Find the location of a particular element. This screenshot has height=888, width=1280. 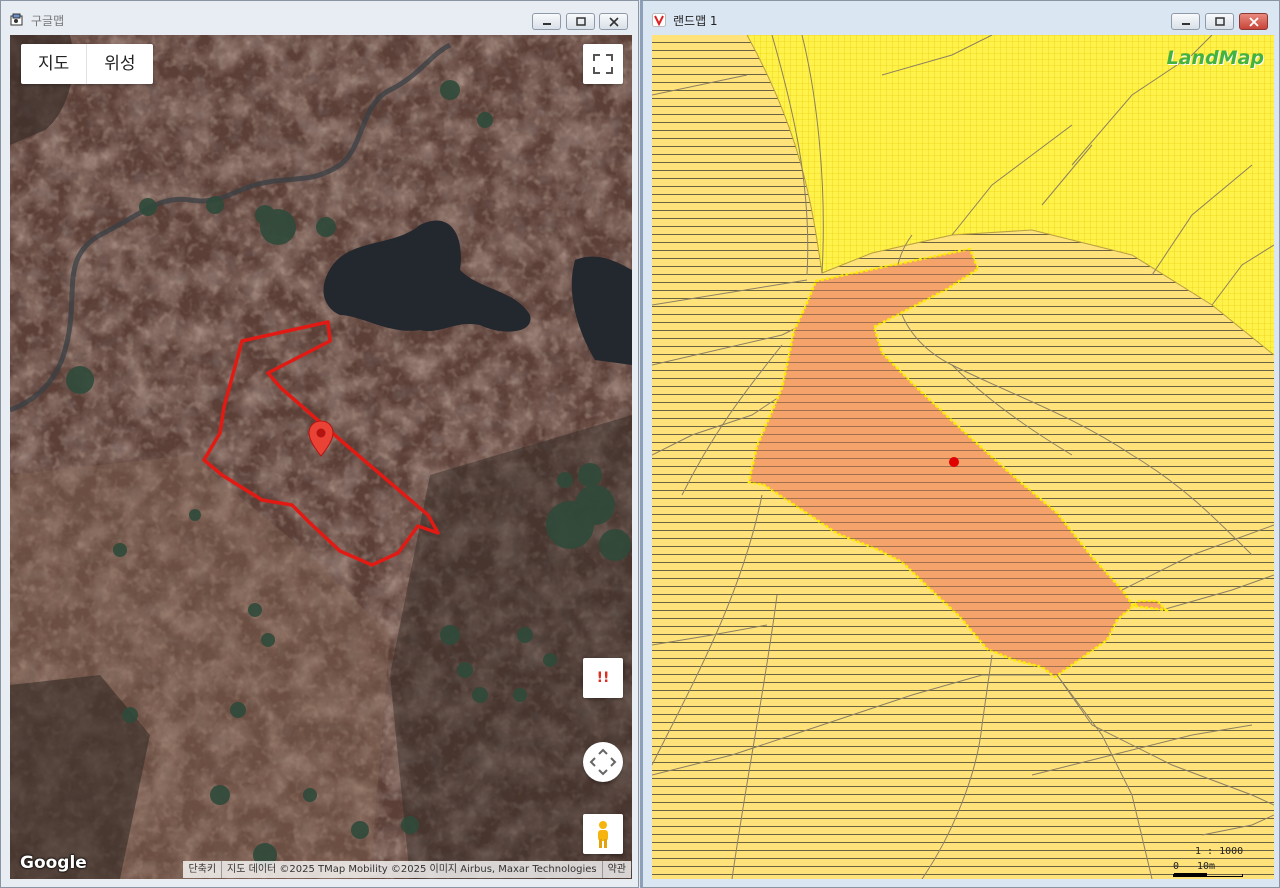

alert-button: !! is located at coordinates (603, 678).